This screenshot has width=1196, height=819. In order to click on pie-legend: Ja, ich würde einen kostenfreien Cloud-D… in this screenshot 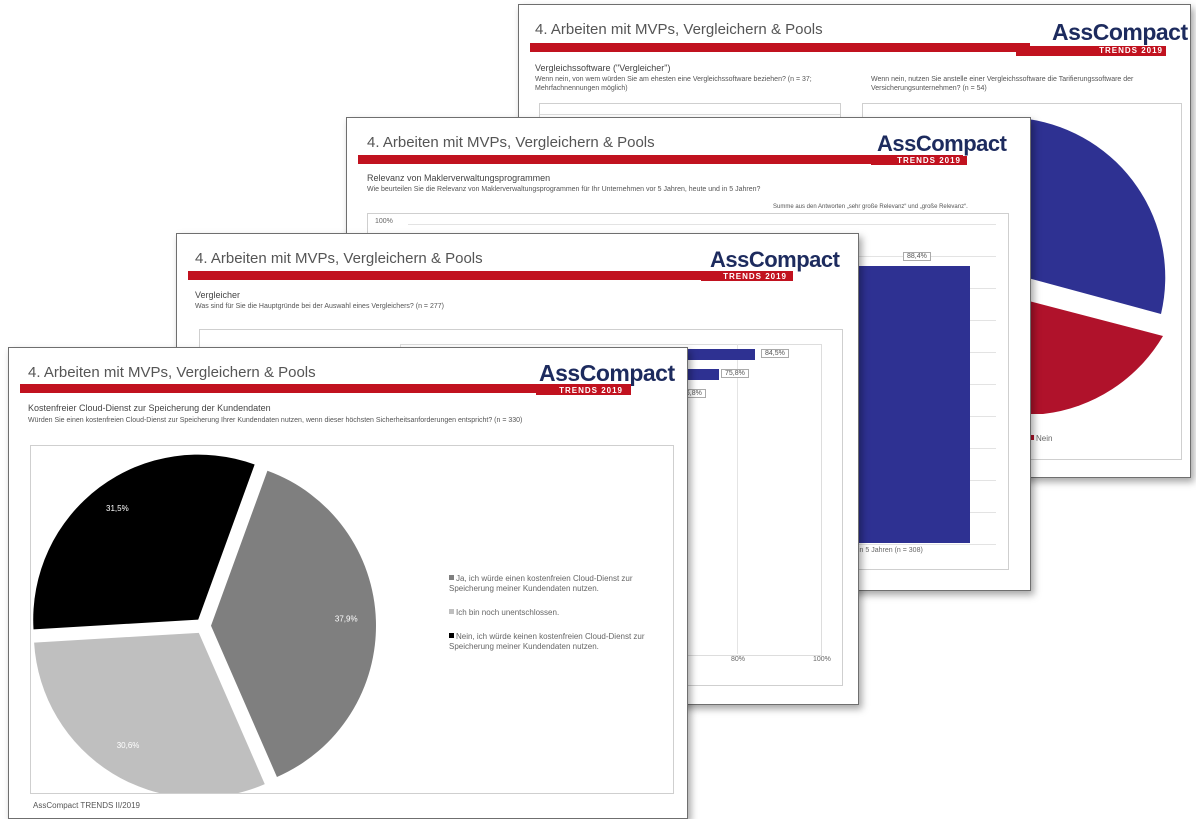, I will do `click(549, 613)`.